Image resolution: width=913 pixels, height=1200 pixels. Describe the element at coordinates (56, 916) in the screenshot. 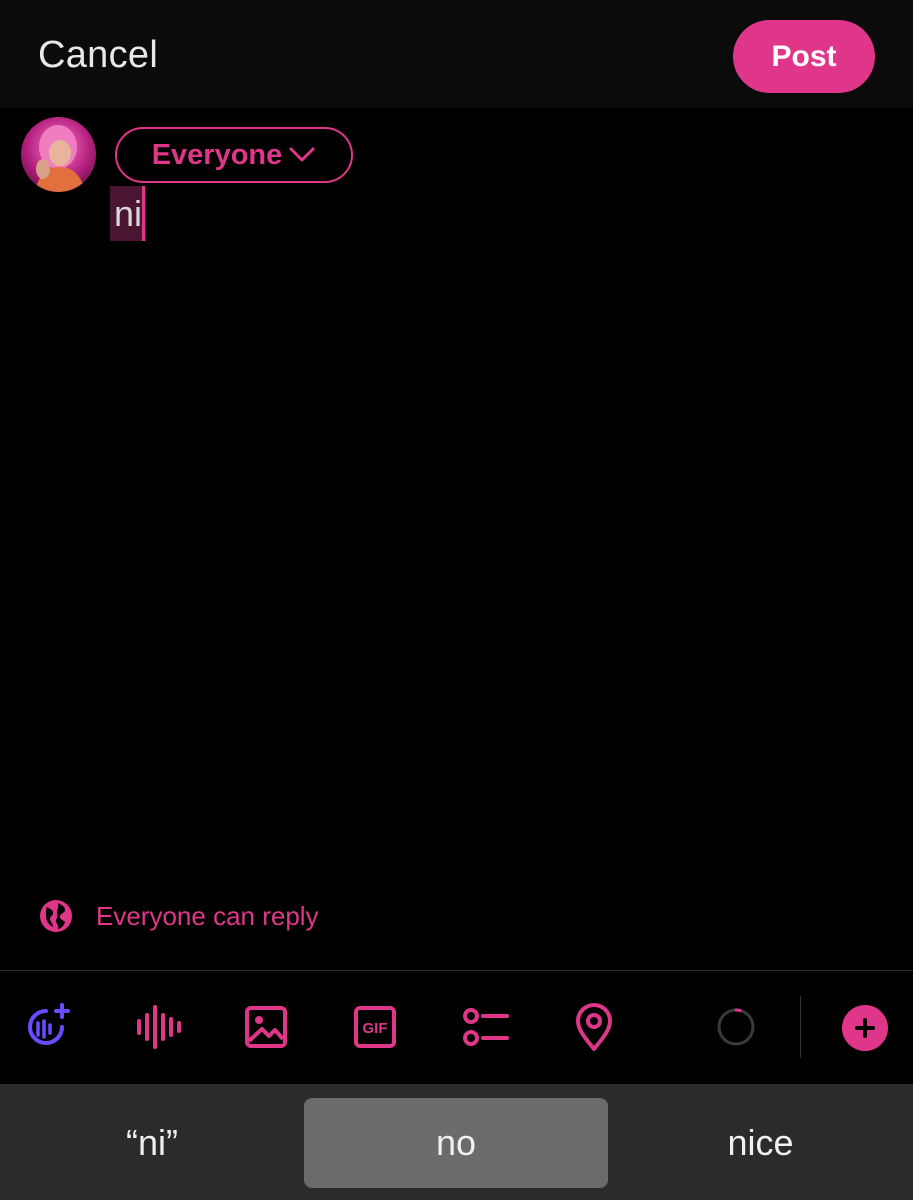

I see `globe-icon` at that location.